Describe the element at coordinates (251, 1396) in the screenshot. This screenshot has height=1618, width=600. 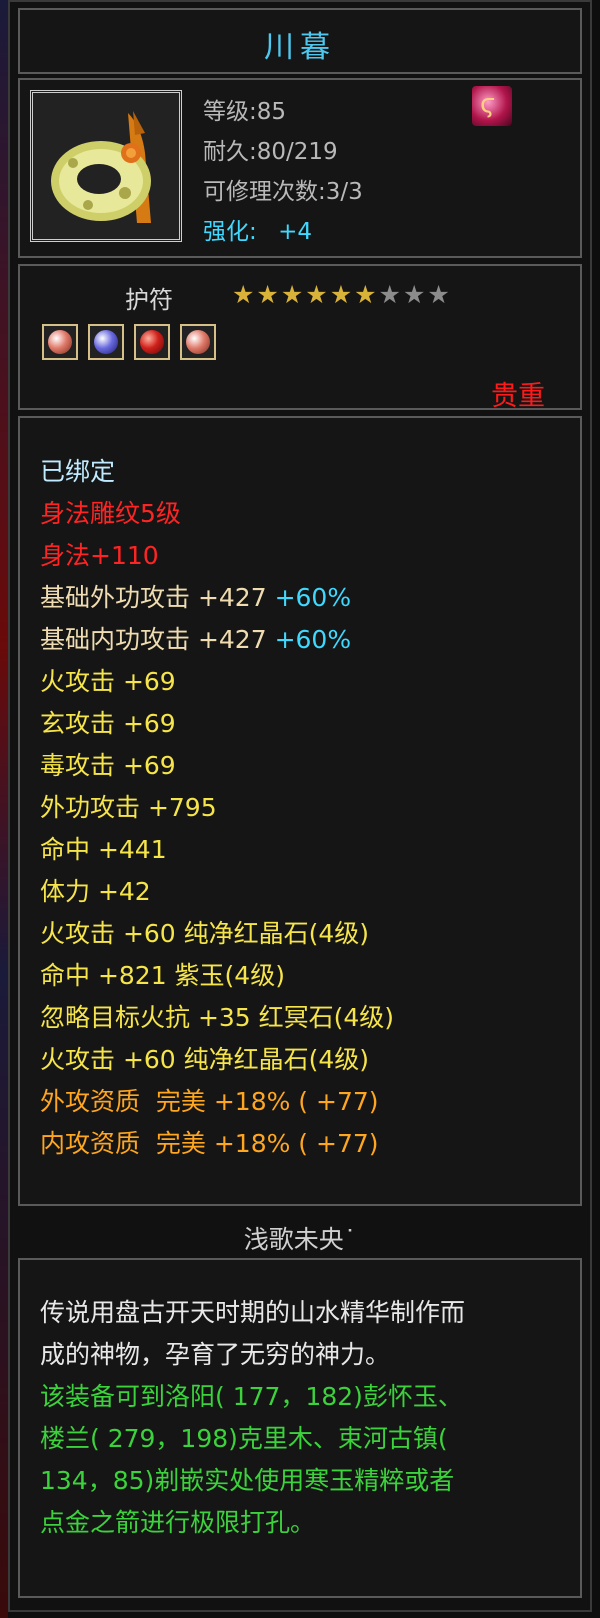
I see `lore-hint-1: 该装备可到洛阳( 177，182)彭怀玉、` at that location.